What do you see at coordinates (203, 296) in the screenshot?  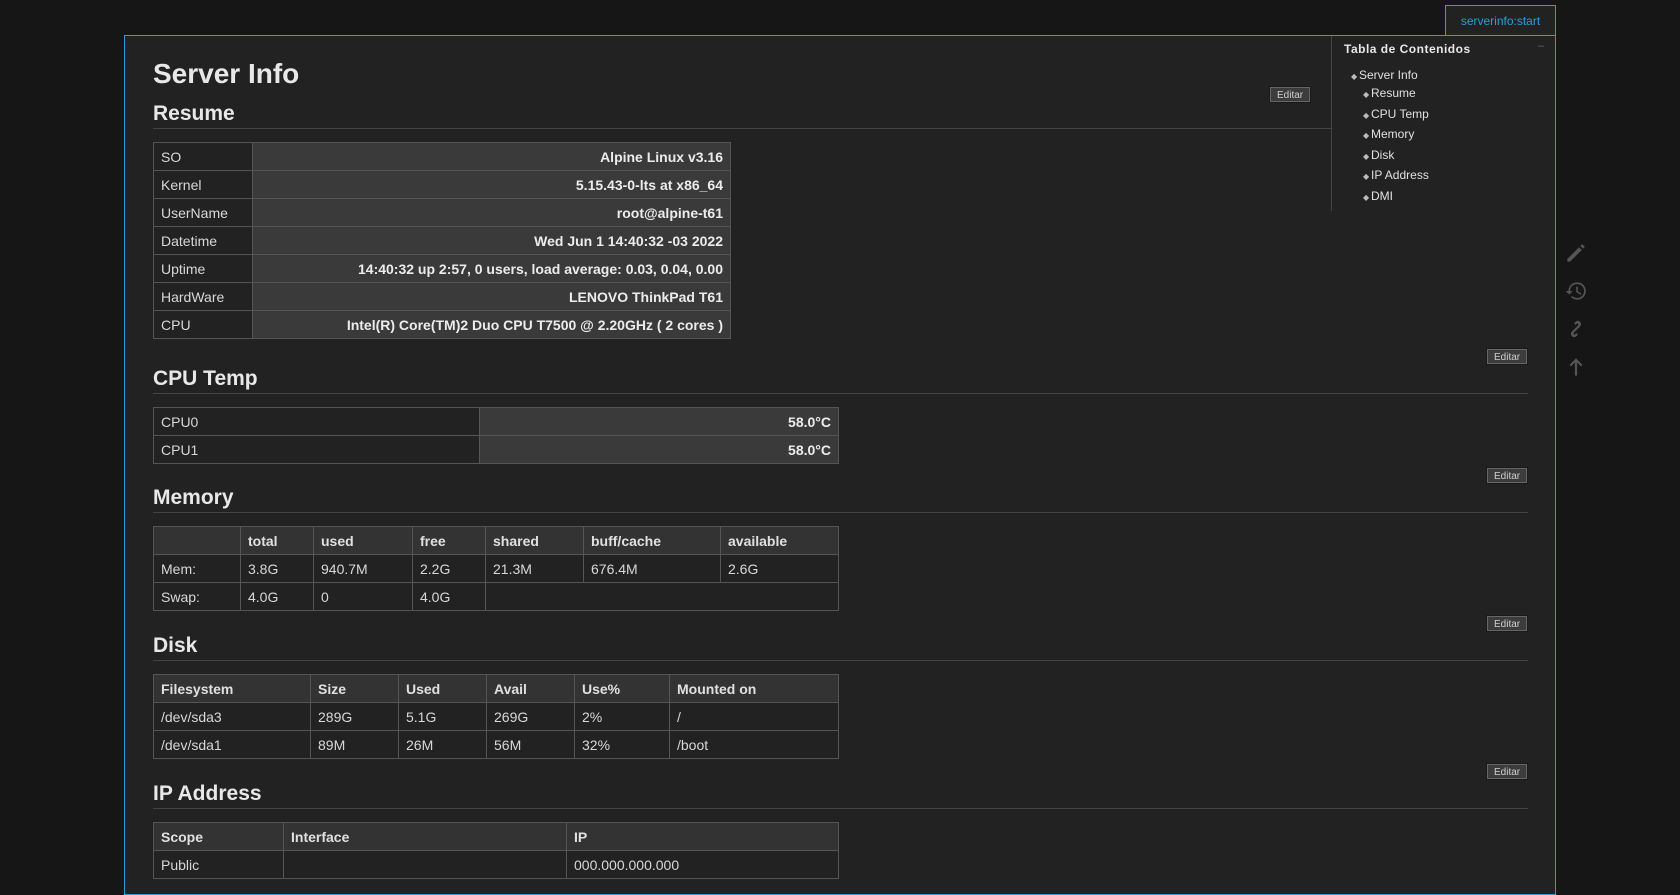 I see `row-label: HardWare` at bounding box center [203, 296].